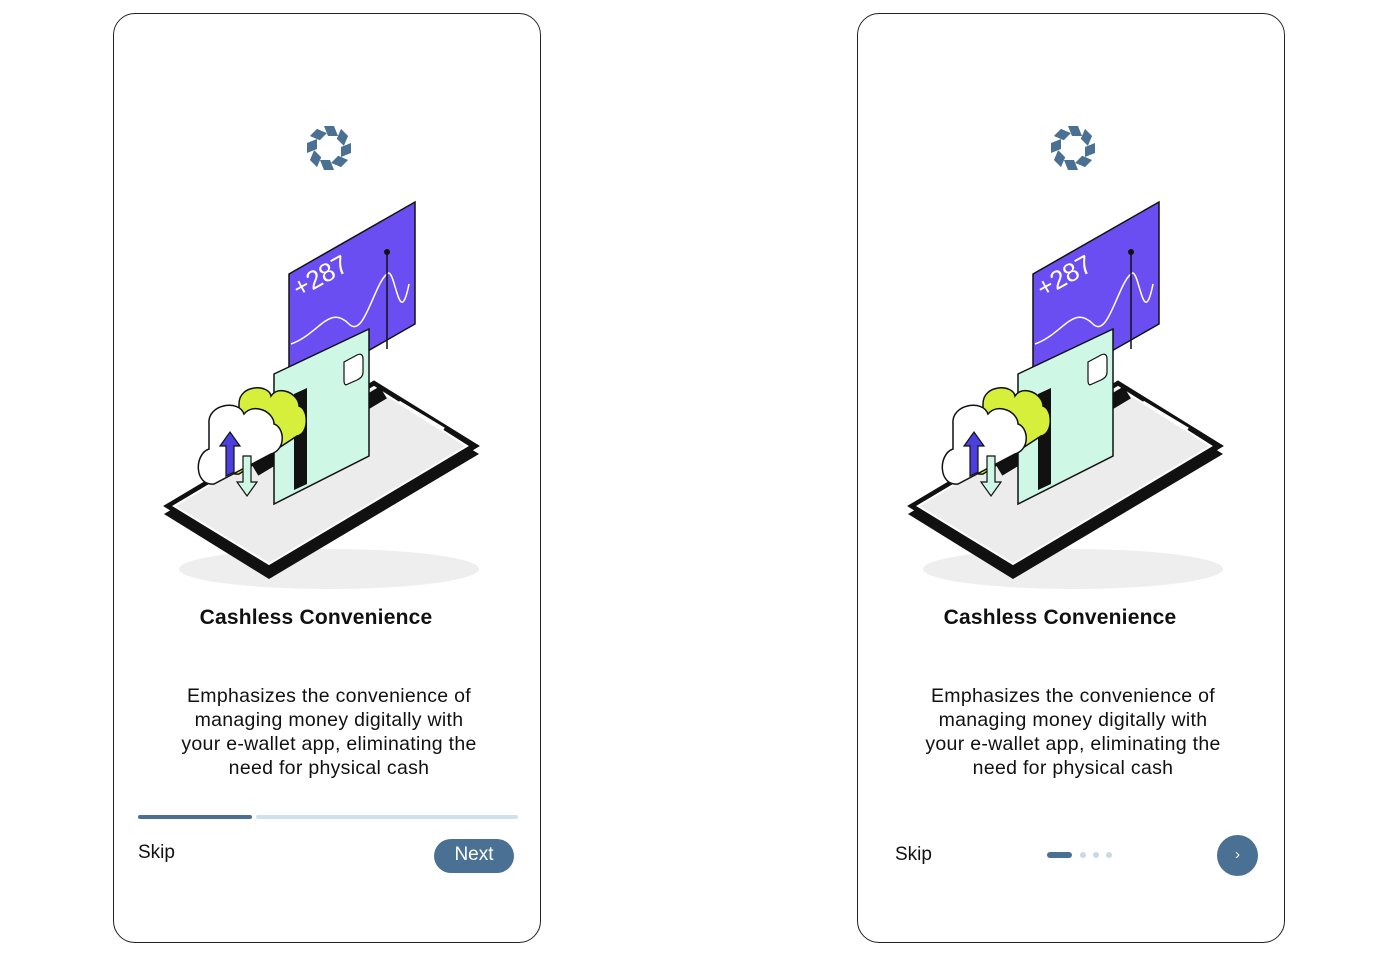 The width and height of the screenshot is (1400, 958). What do you see at coordinates (1059, 855) in the screenshot?
I see `page-indicator-active` at bounding box center [1059, 855].